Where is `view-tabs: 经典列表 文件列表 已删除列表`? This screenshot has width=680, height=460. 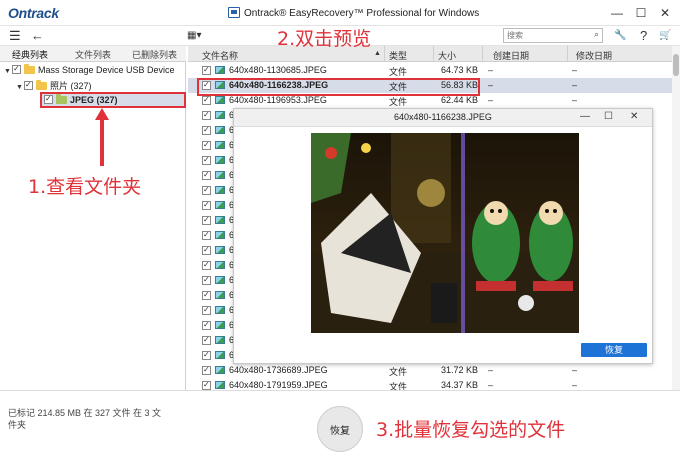
view-tabs: 经典列表 文件列表 已删除列表 is located at coordinates (93, 55).